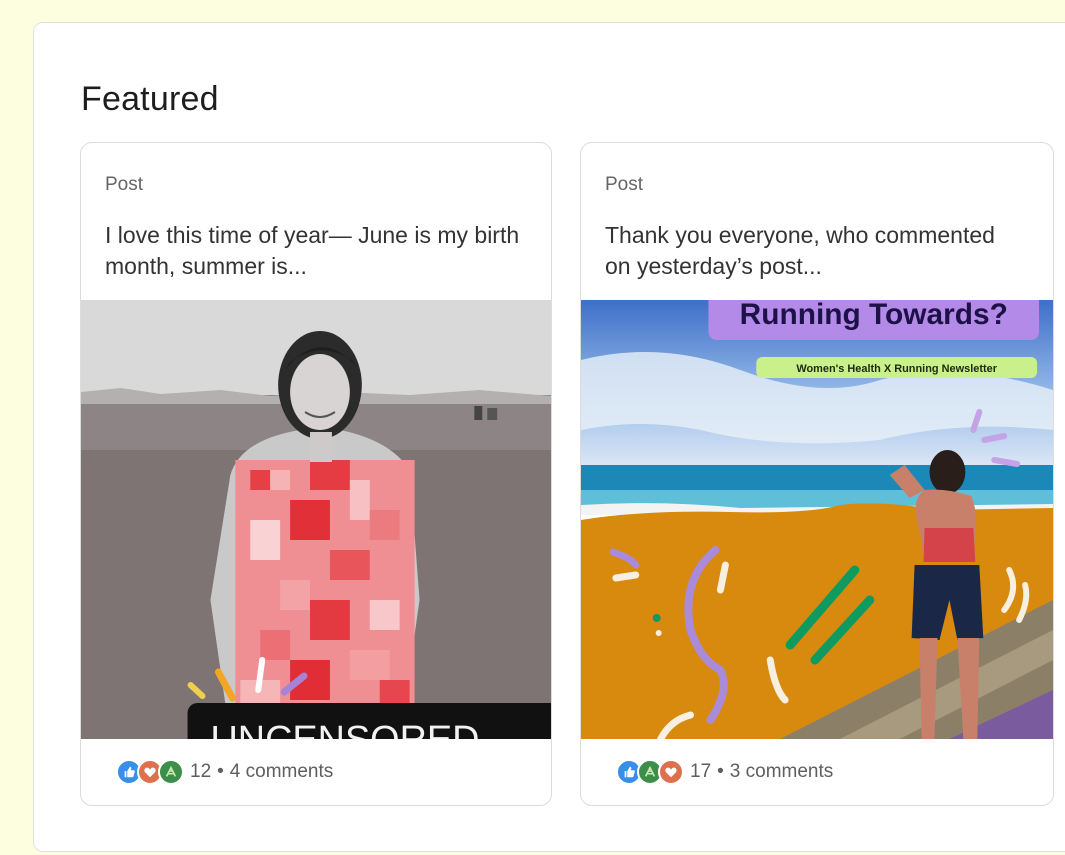  Describe the element at coordinates (700, 771) in the screenshot. I see `reaction-count: 17` at that location.